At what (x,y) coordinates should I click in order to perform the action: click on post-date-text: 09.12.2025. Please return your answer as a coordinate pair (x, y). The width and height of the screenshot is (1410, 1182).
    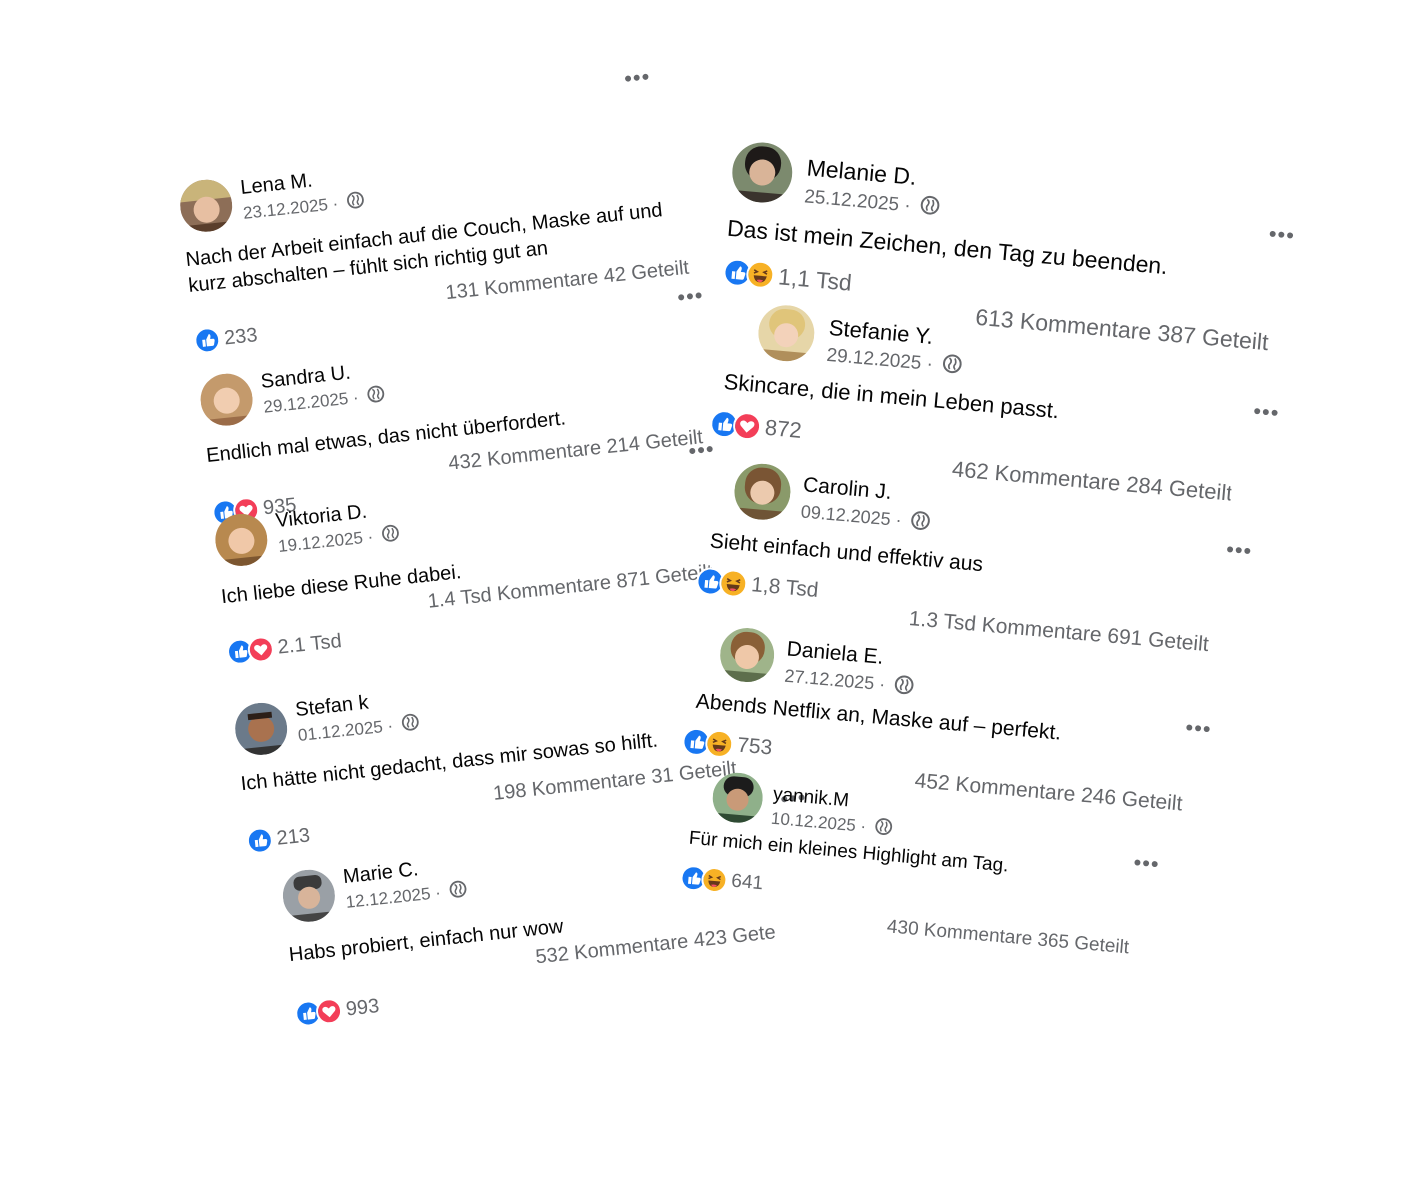
    Looking at the image, I should click on (846, 515).